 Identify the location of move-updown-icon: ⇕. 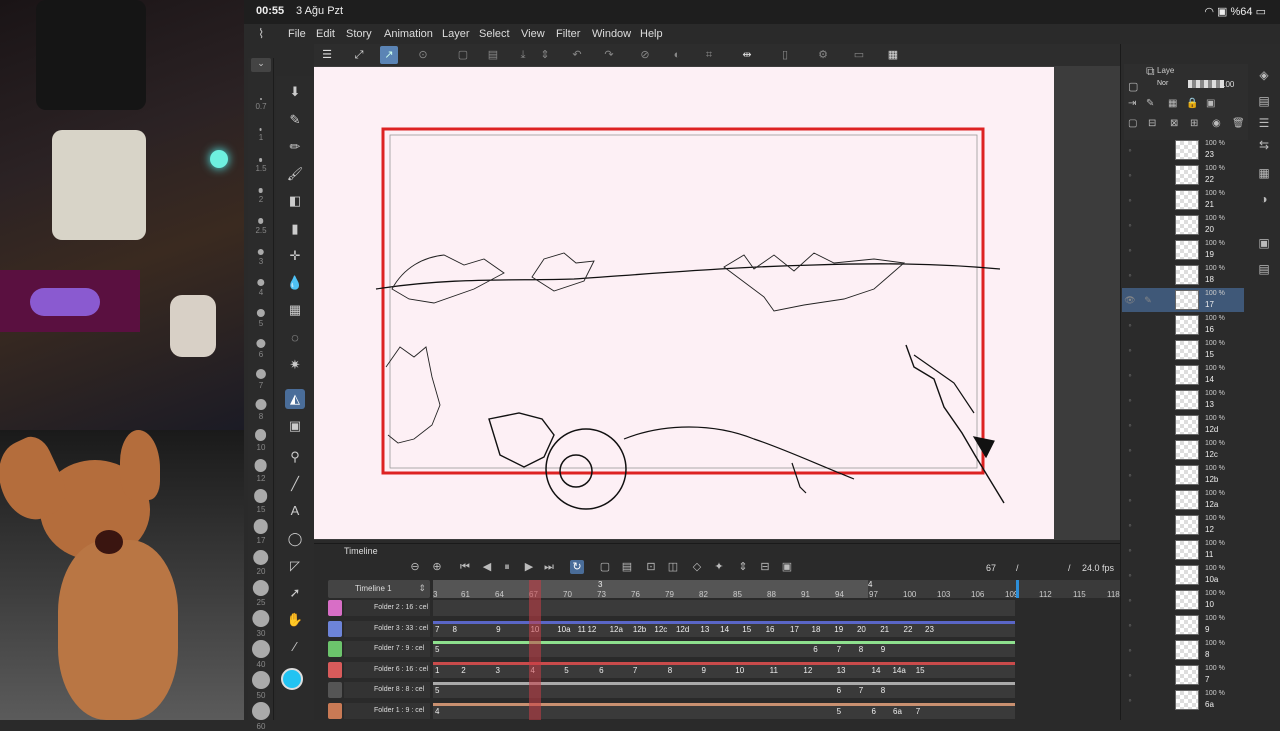
(743, 567).